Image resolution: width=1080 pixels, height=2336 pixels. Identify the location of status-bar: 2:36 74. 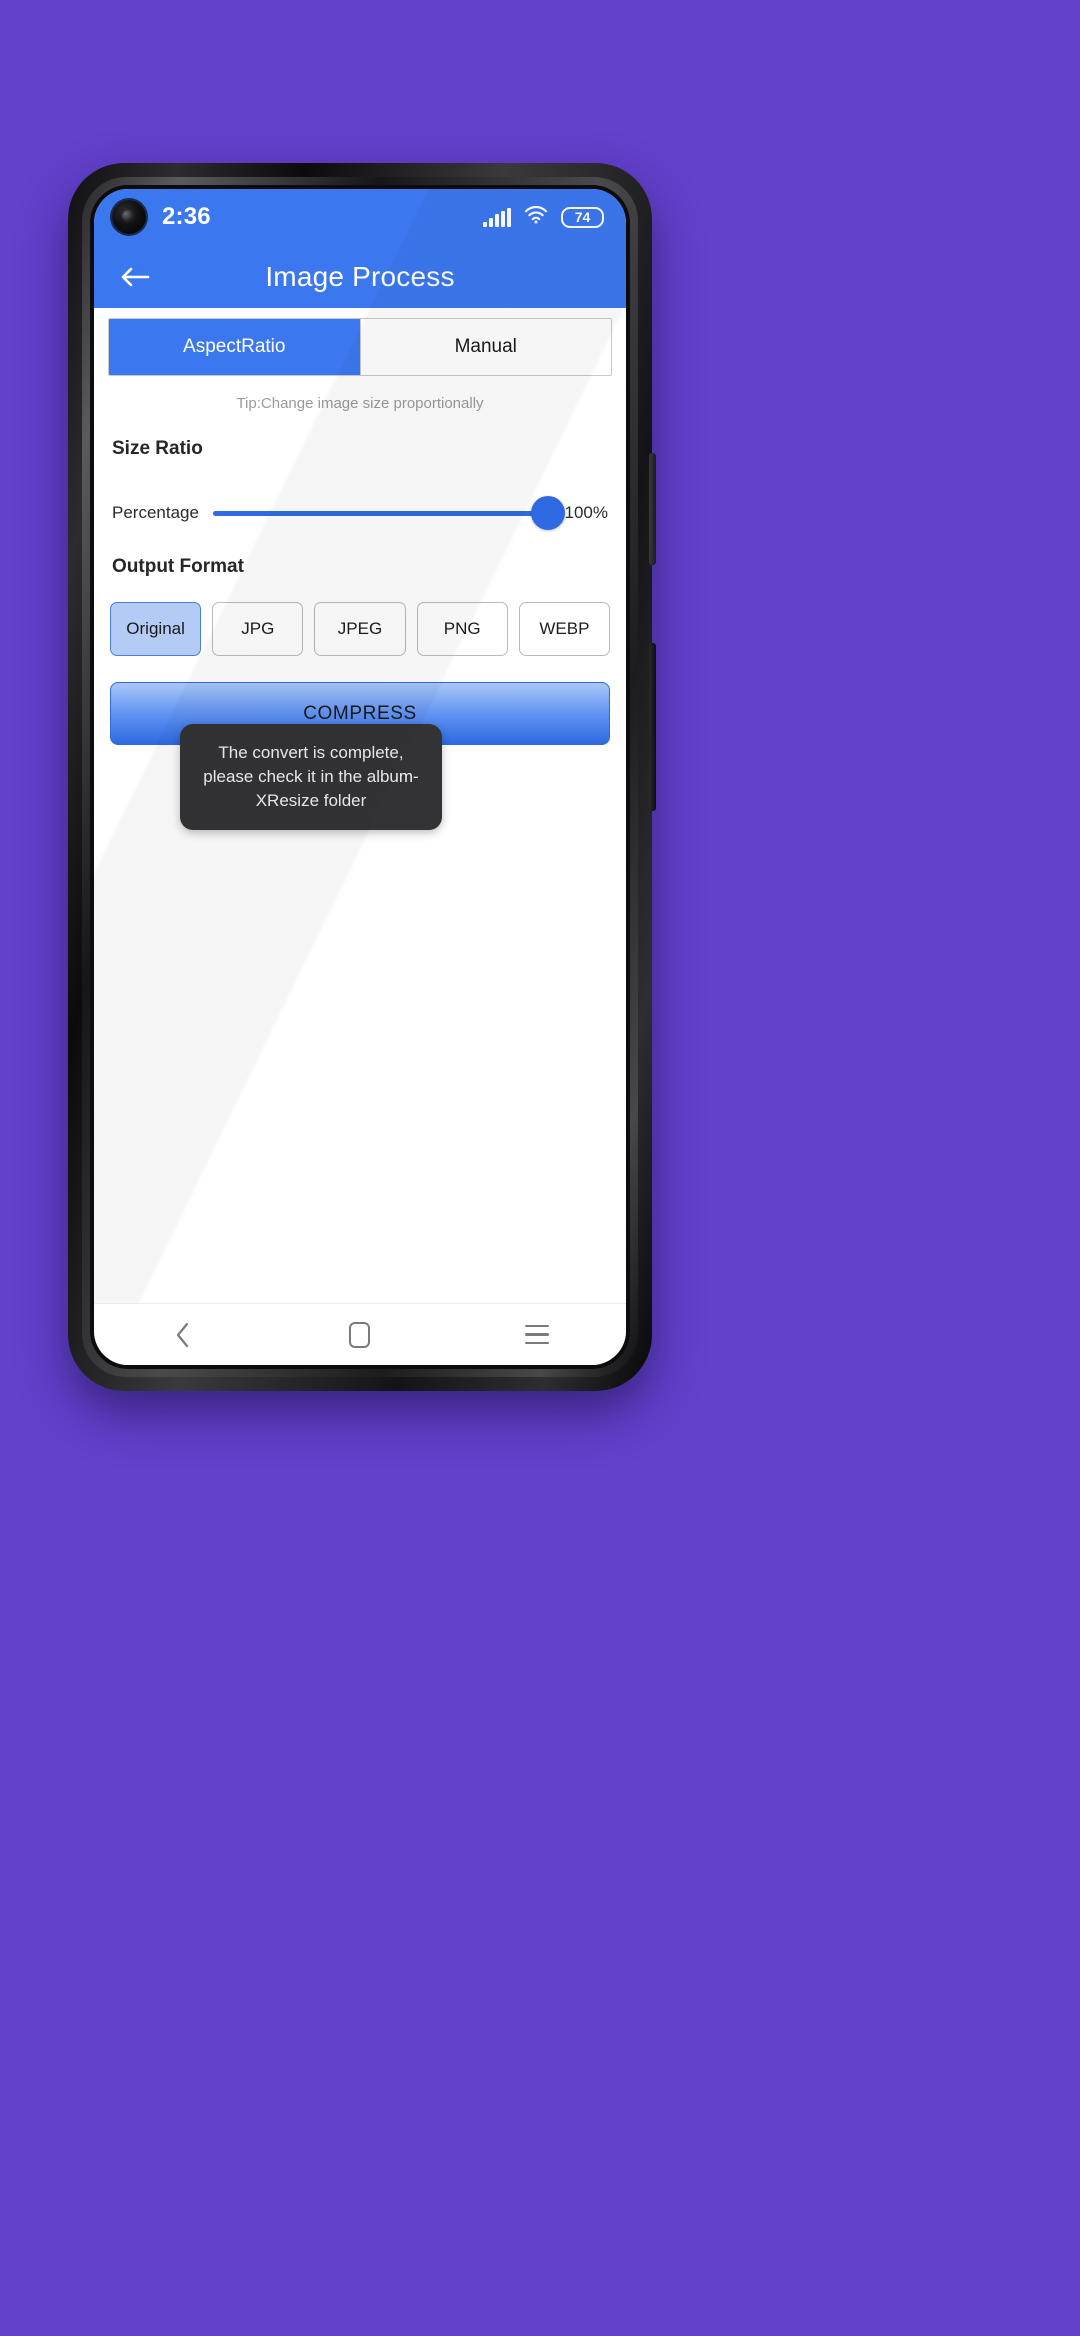
(360, 217).